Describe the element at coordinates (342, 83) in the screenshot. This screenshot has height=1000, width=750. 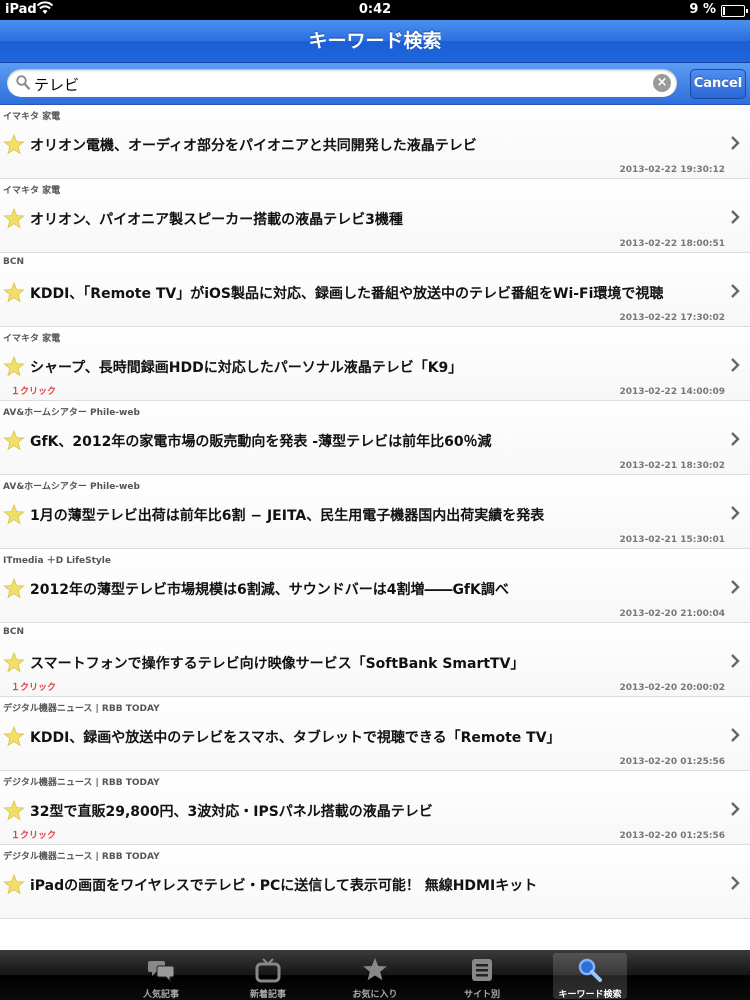
I see `search-input: テレビ ×` at that location.